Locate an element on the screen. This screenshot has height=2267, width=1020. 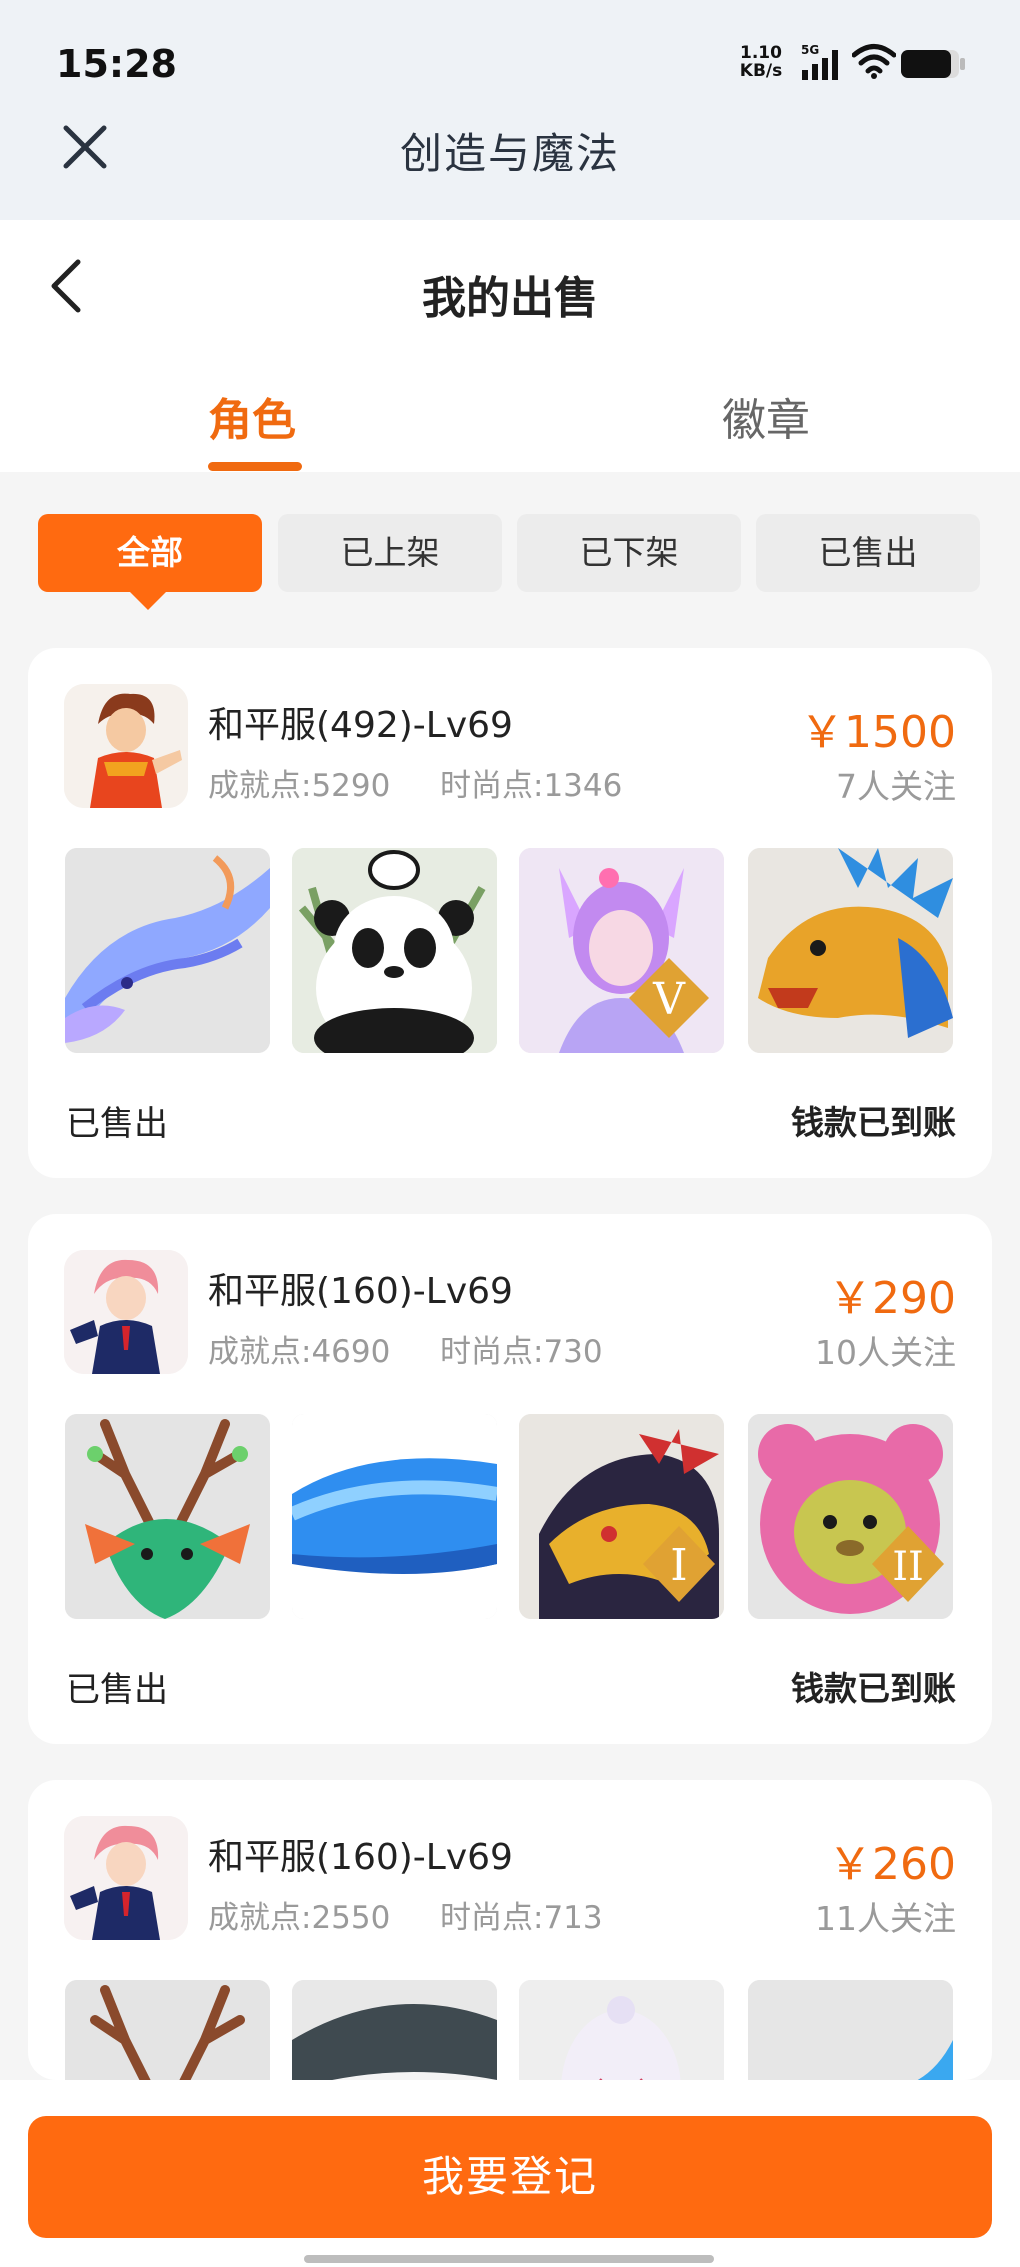
cell-signal-icon: 5G is located at coordinates (819, 61).